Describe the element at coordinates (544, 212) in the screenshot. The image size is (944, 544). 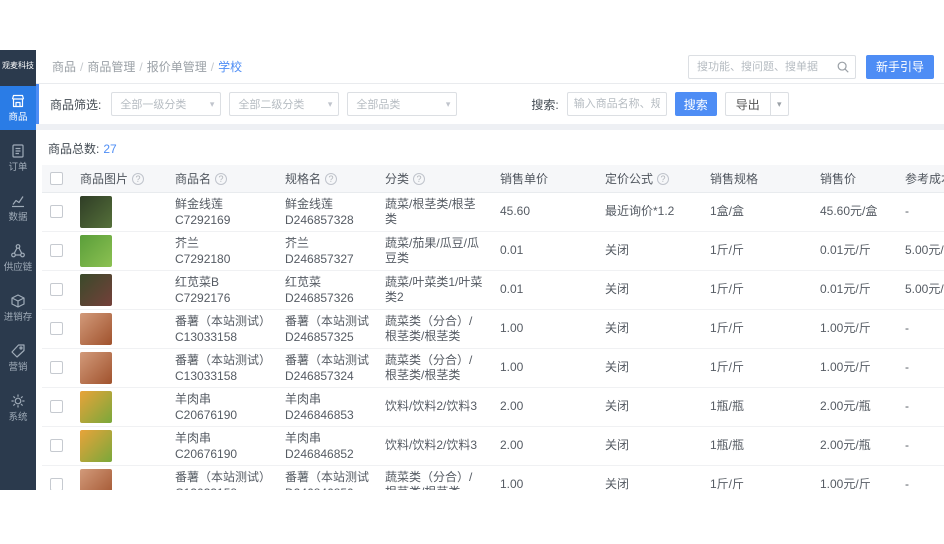
I see `unit-price-cell: 45.60` at that location.